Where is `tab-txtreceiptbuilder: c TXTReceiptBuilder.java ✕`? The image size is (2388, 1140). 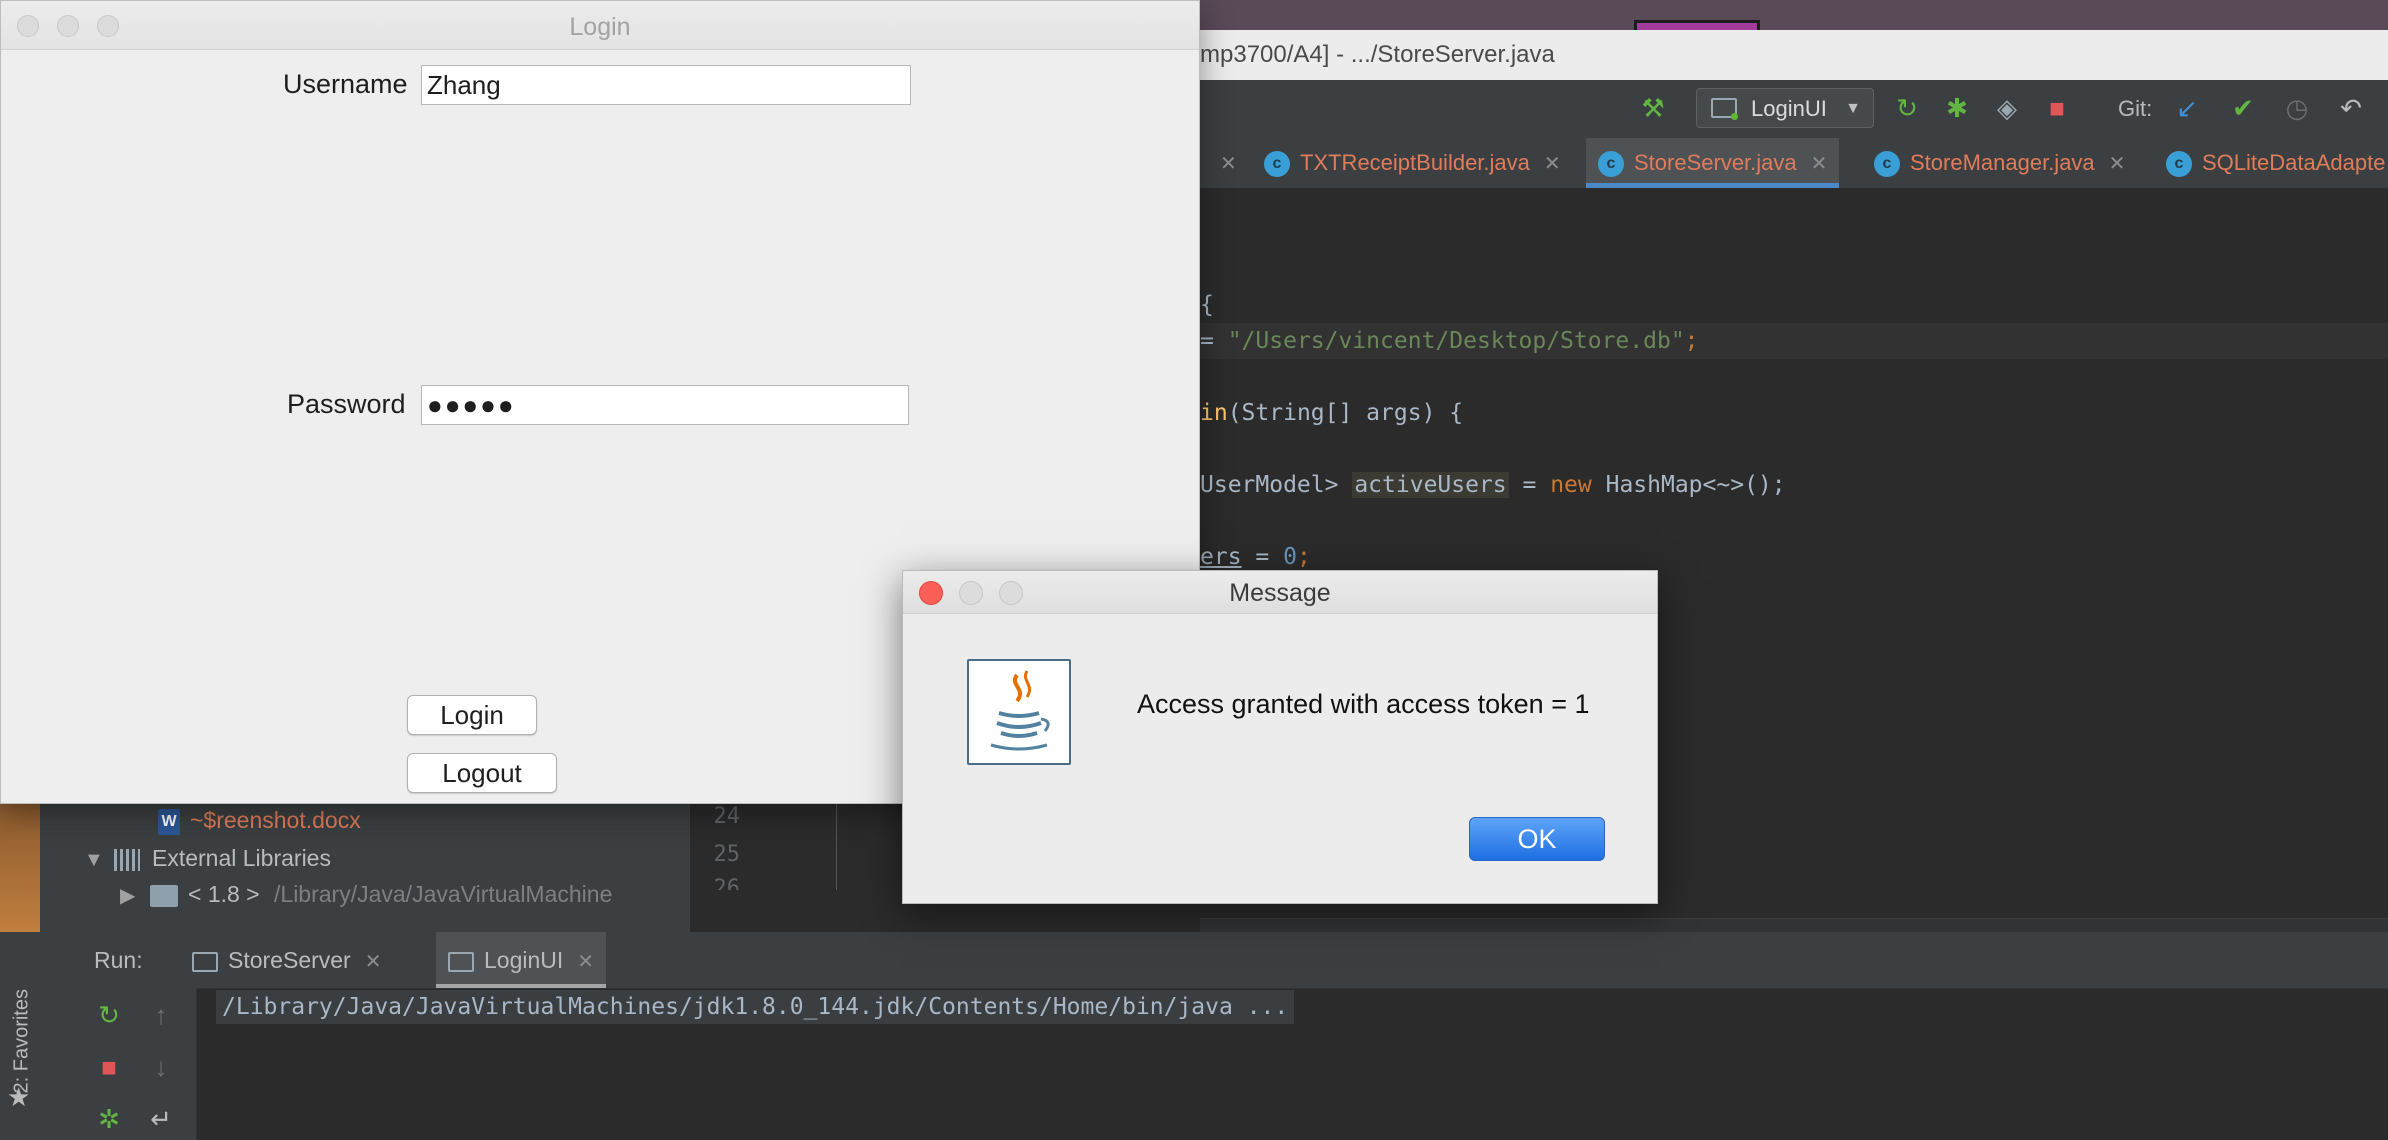 tab-txtreceiptbuilder: c TXTReceiptBuilder.java ✕ is located at coordinates (1412, 163).